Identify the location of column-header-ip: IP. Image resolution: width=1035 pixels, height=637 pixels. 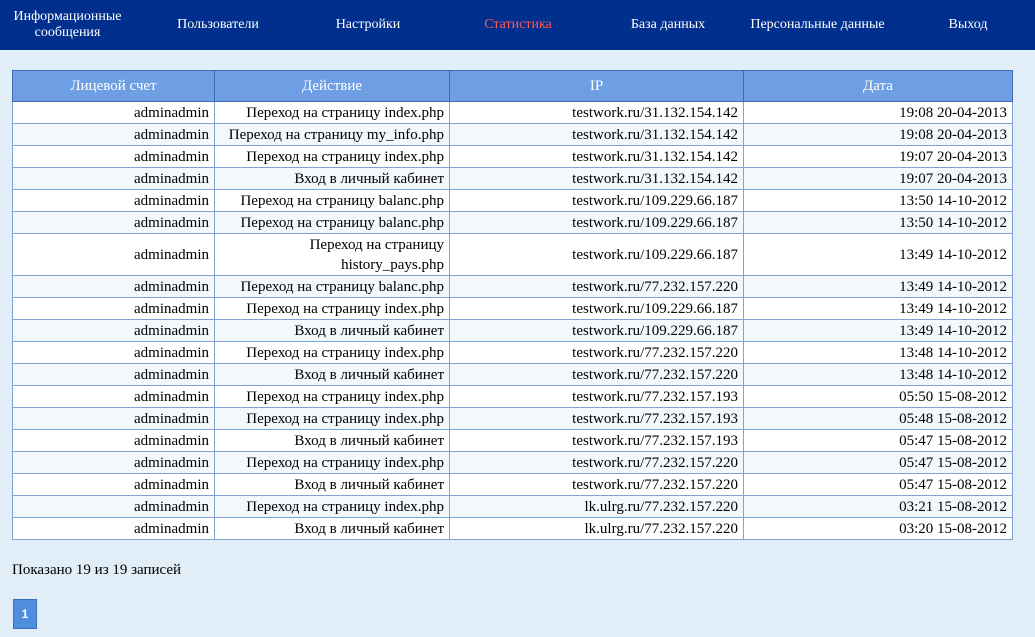
(596, 86).